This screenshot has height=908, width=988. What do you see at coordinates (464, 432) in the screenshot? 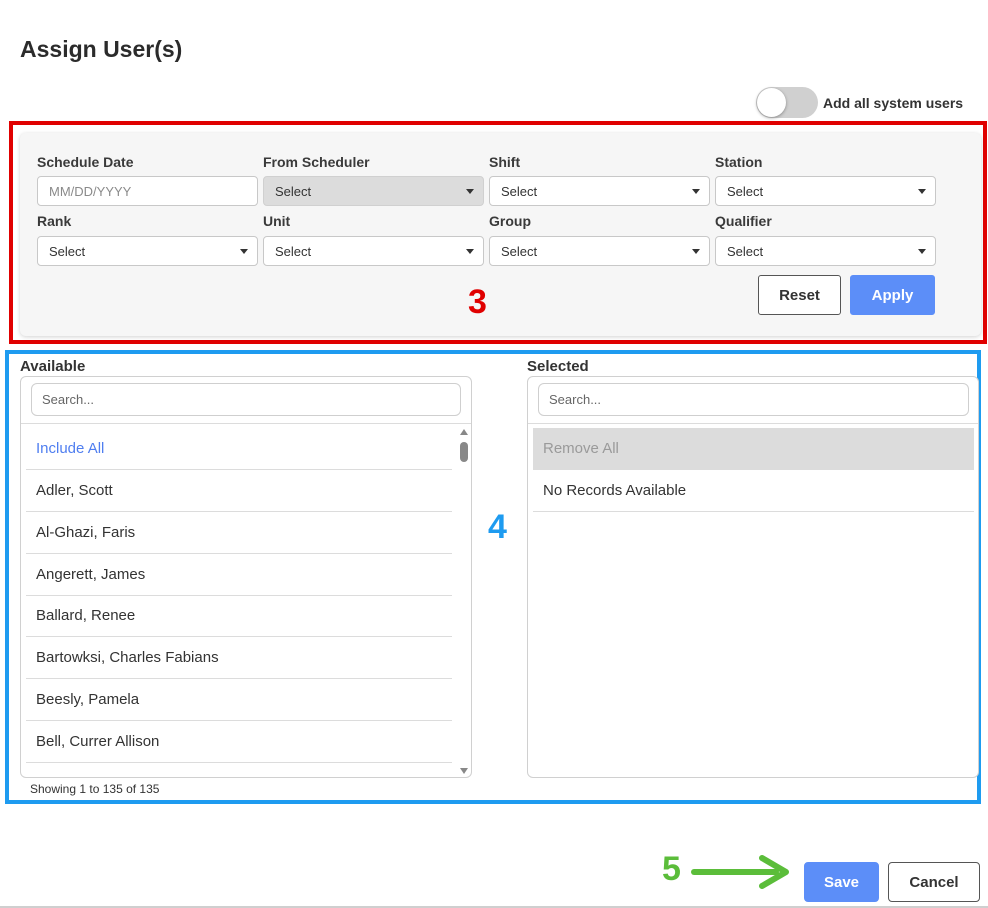
I see `scroll-up-icon` at bounding box center [464, 432].